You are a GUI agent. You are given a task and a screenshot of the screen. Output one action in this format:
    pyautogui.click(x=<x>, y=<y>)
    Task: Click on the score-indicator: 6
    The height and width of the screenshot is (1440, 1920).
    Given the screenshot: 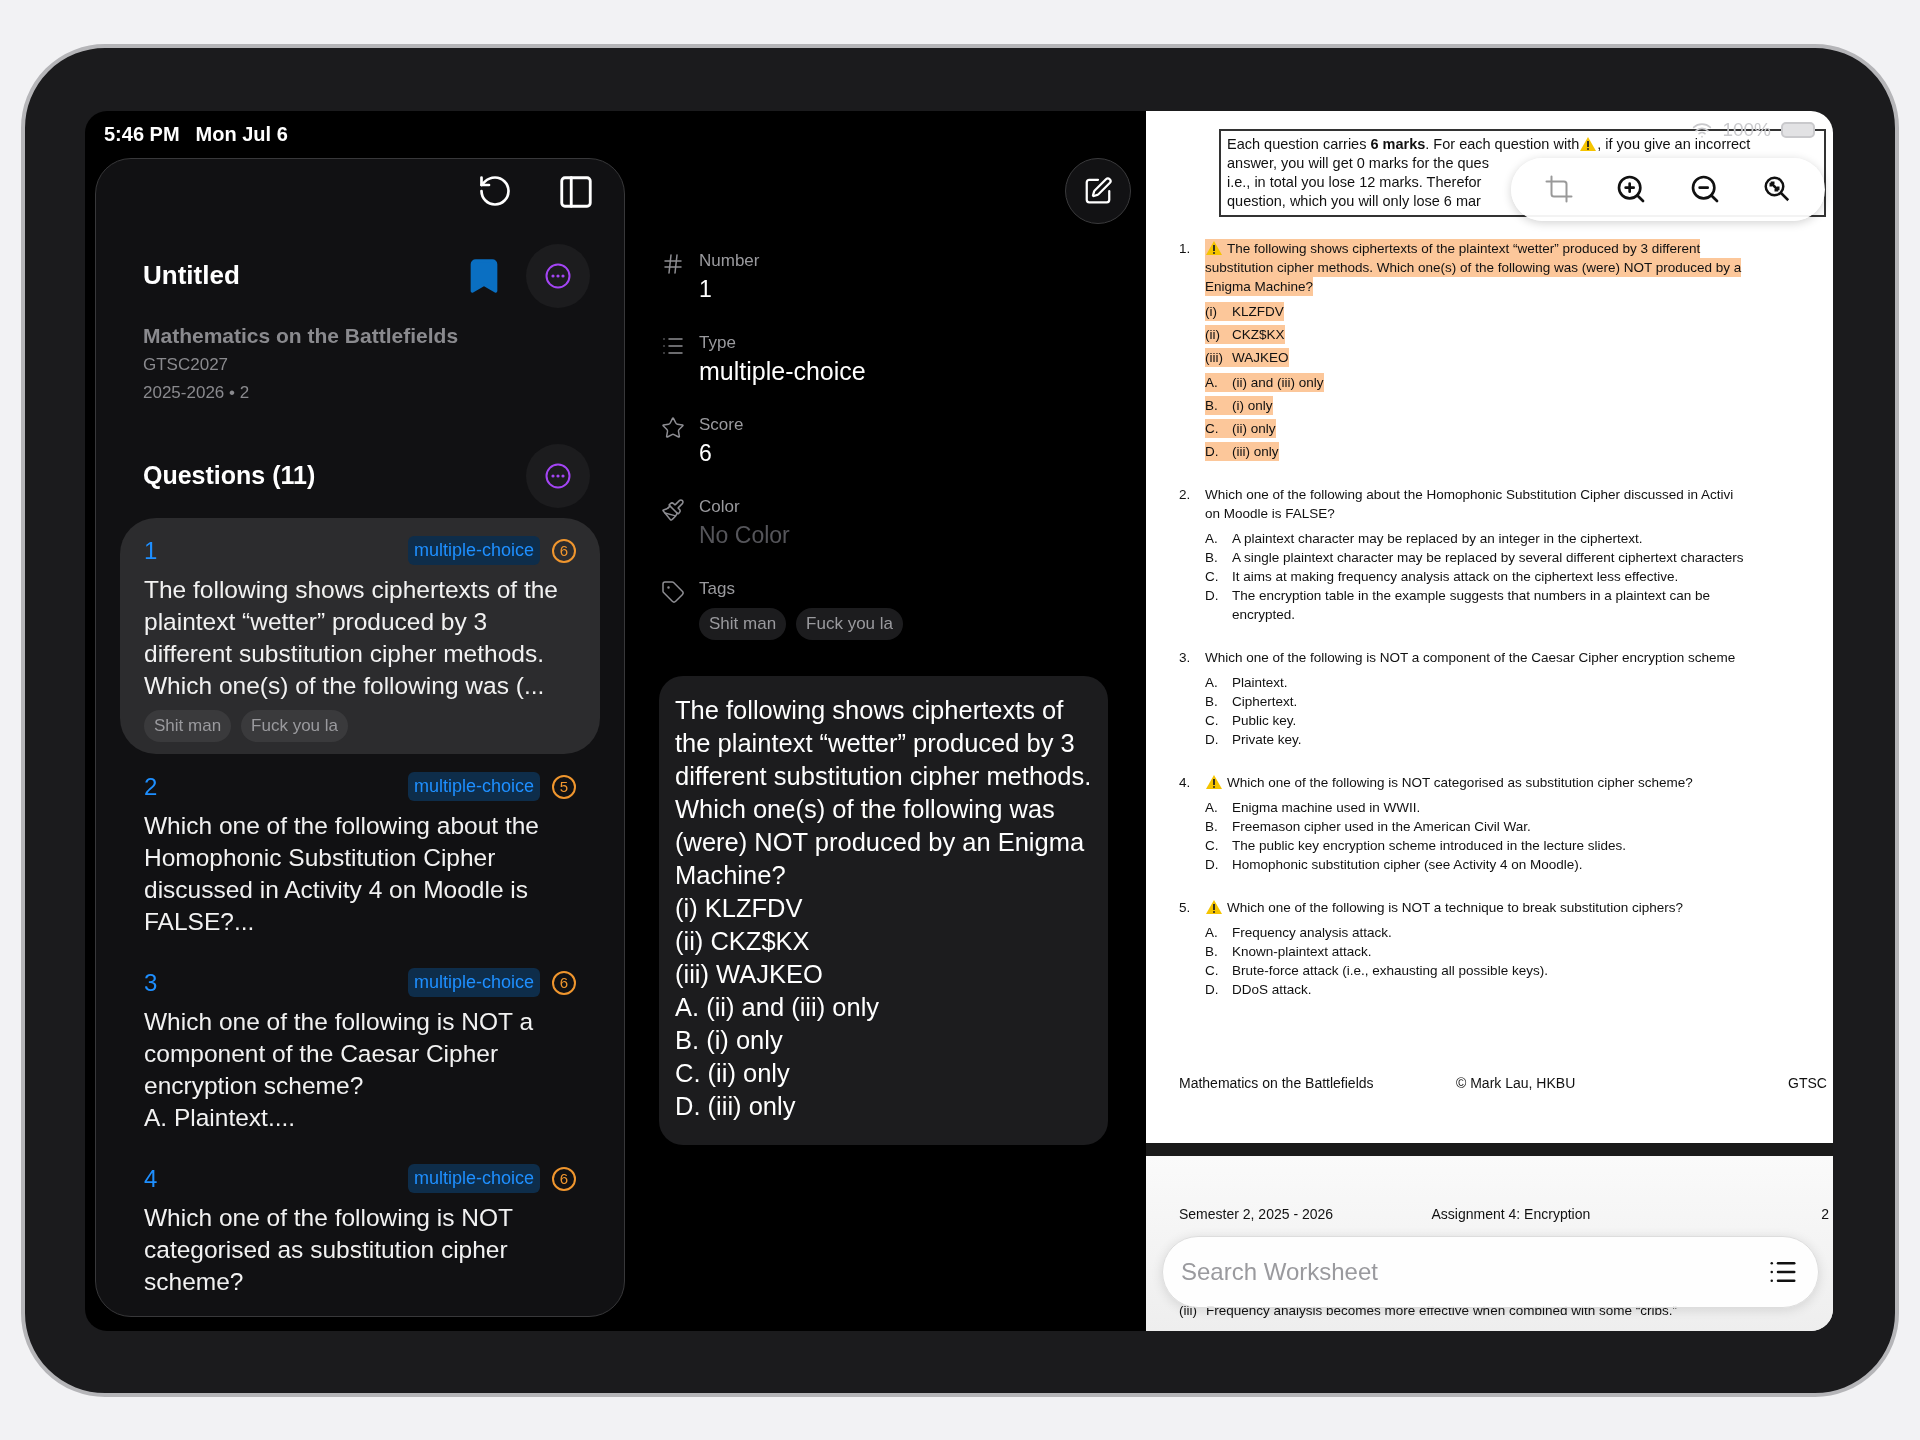 What is the action you would take?
    pyautogui.click(x=564, y=550)
    